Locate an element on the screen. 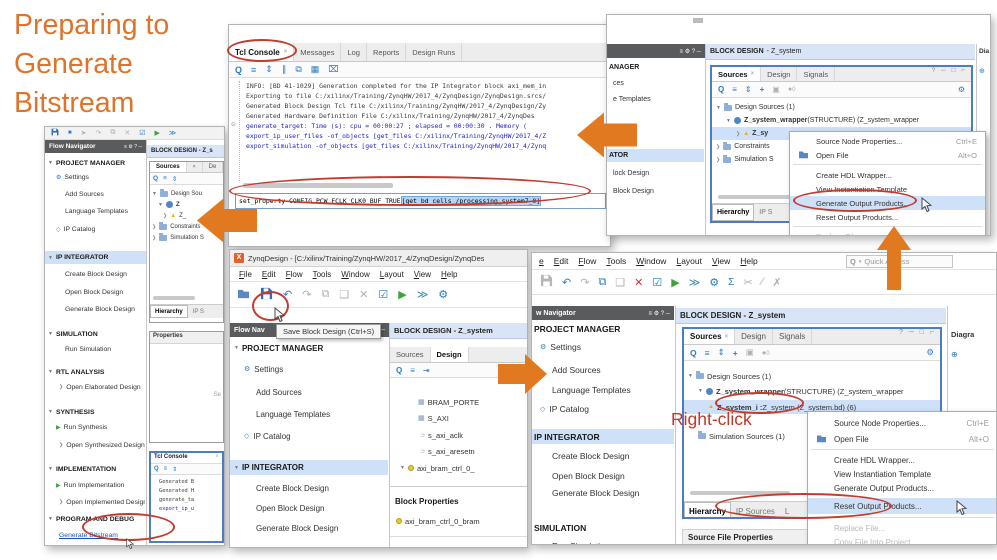  tab-design: De is located at coordinates (213, 167).